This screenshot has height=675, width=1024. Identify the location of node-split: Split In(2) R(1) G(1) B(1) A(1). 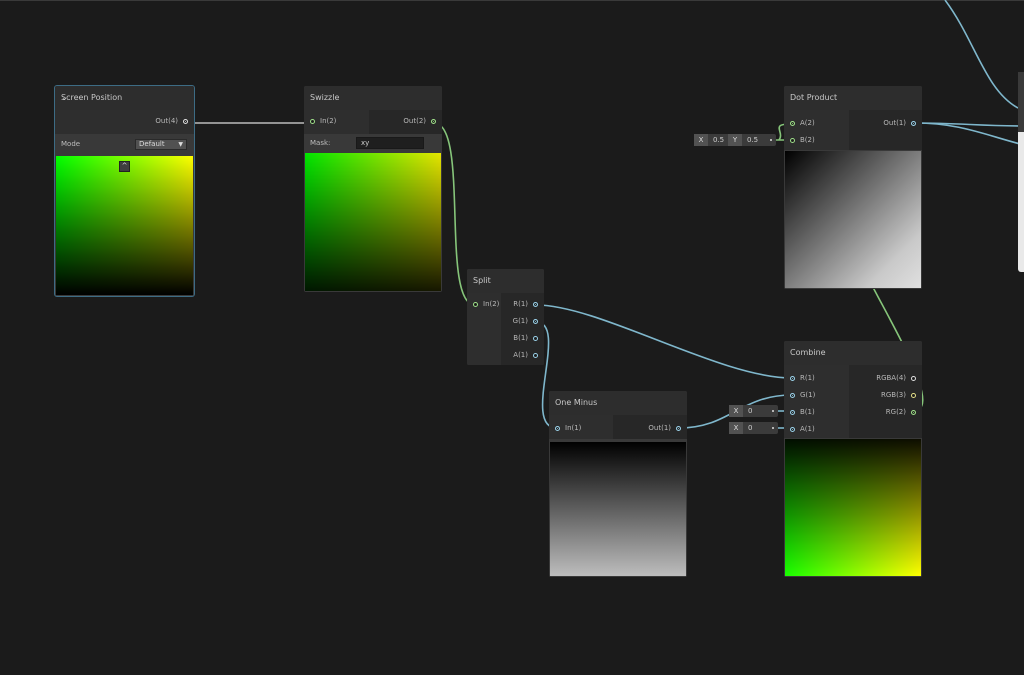
(505, 317).